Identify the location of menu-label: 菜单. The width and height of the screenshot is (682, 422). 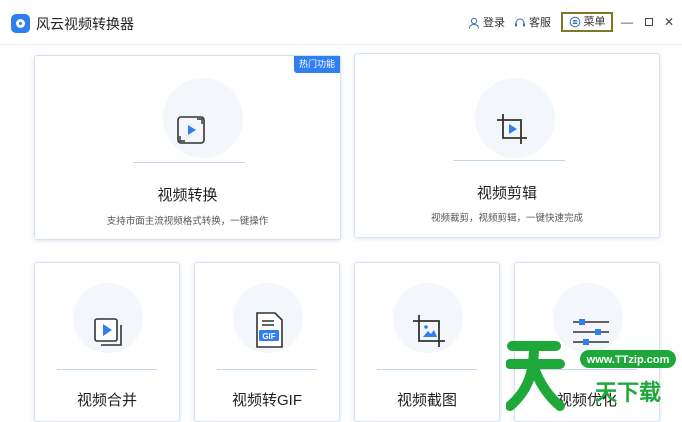
(594, 22).